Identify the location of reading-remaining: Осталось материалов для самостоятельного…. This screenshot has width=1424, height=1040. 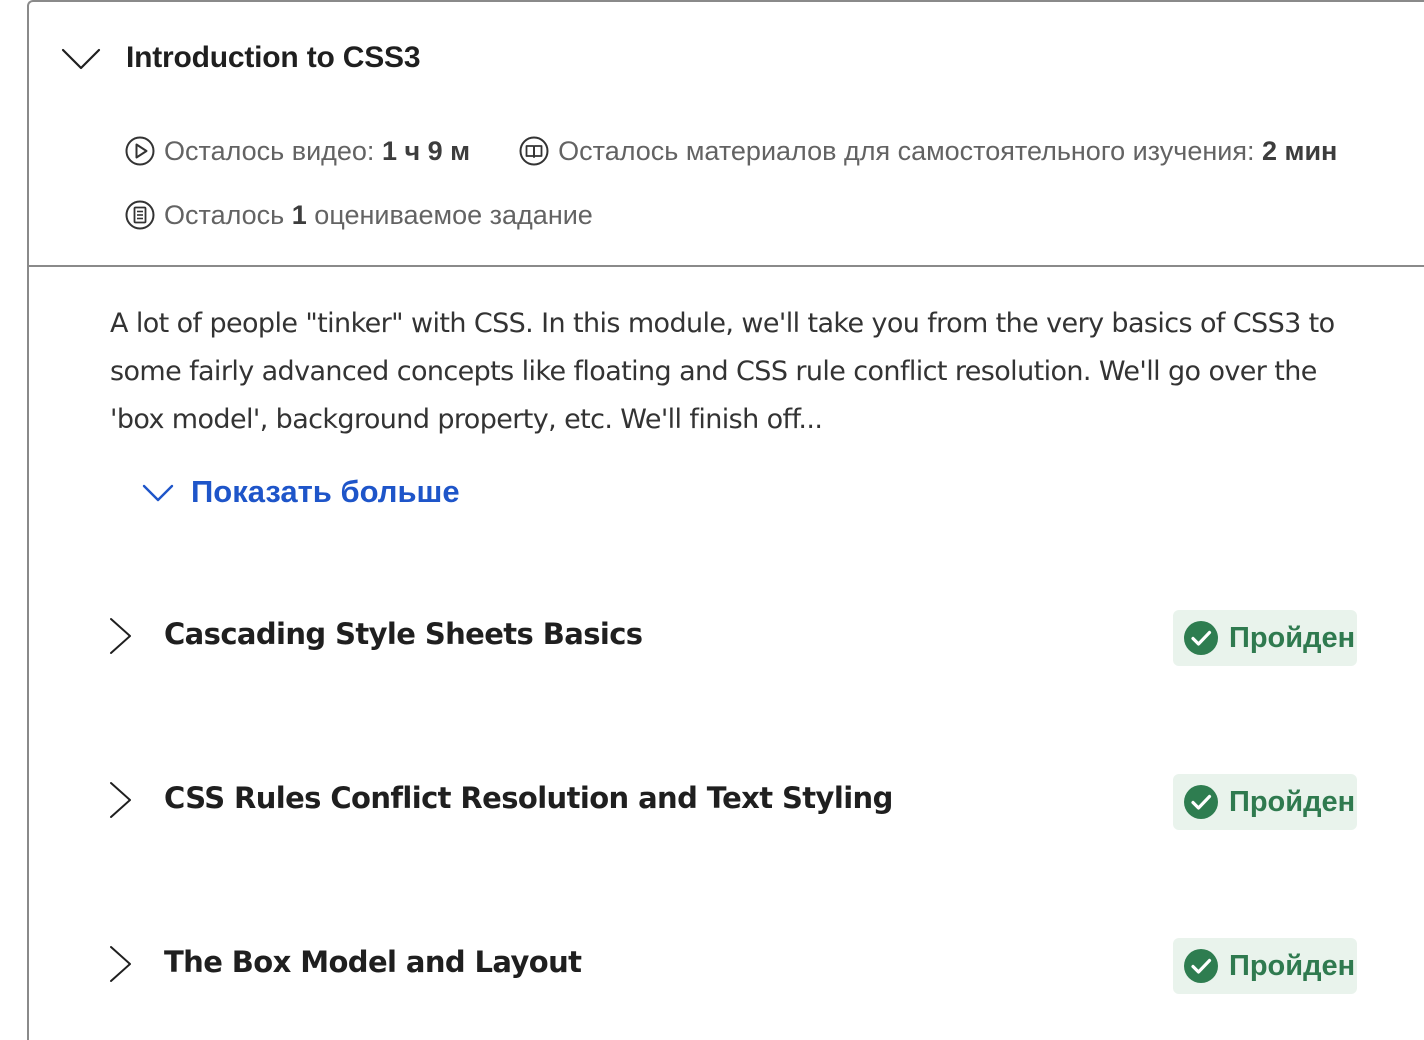
(927, 151).